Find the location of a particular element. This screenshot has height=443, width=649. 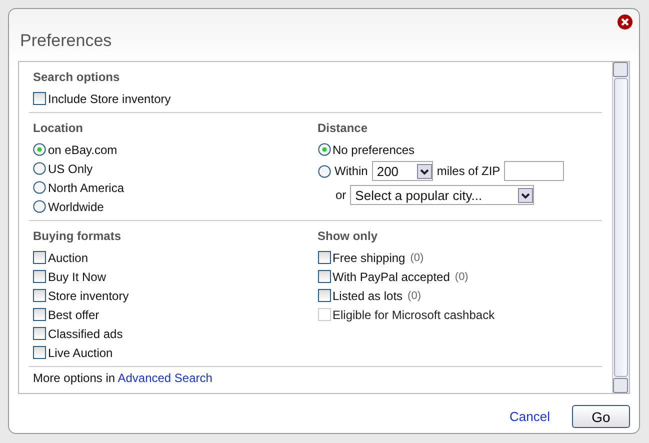

checkbox-label: Eligible for Microsoft cashback is located at coordinates (413, 315).